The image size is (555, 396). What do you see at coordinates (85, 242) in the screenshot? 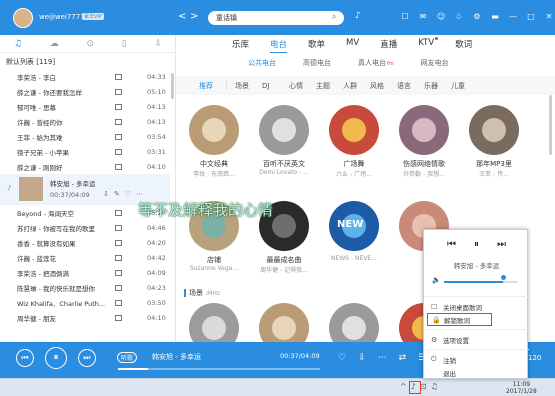
I see `list-item: 香香 - 就算没有如果 04:20` at bounding box center [85, 242].